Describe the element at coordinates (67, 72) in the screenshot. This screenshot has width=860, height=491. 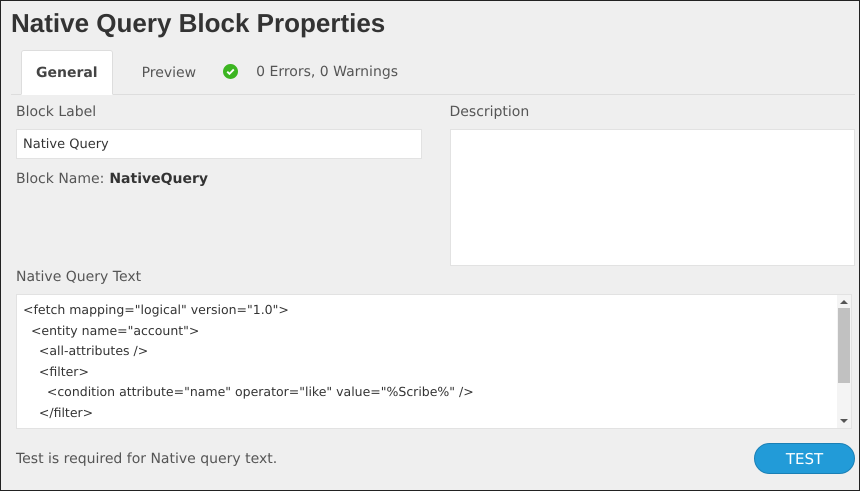
I see `tab: General` at that location.